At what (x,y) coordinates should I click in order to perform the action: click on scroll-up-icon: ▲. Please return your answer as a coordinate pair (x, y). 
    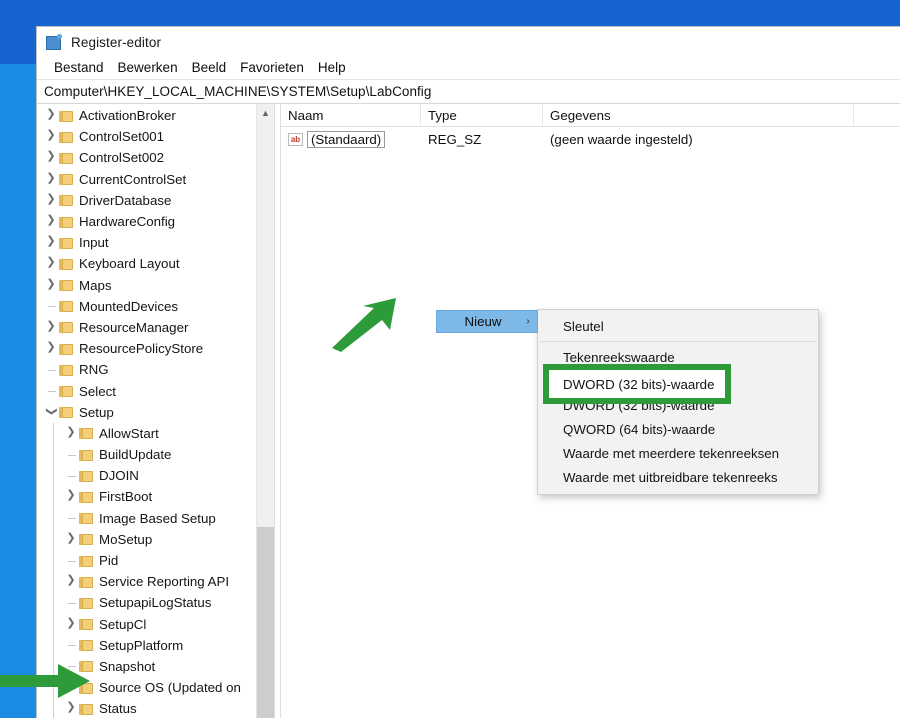
    Looking at the image, I should click on (265, 112).